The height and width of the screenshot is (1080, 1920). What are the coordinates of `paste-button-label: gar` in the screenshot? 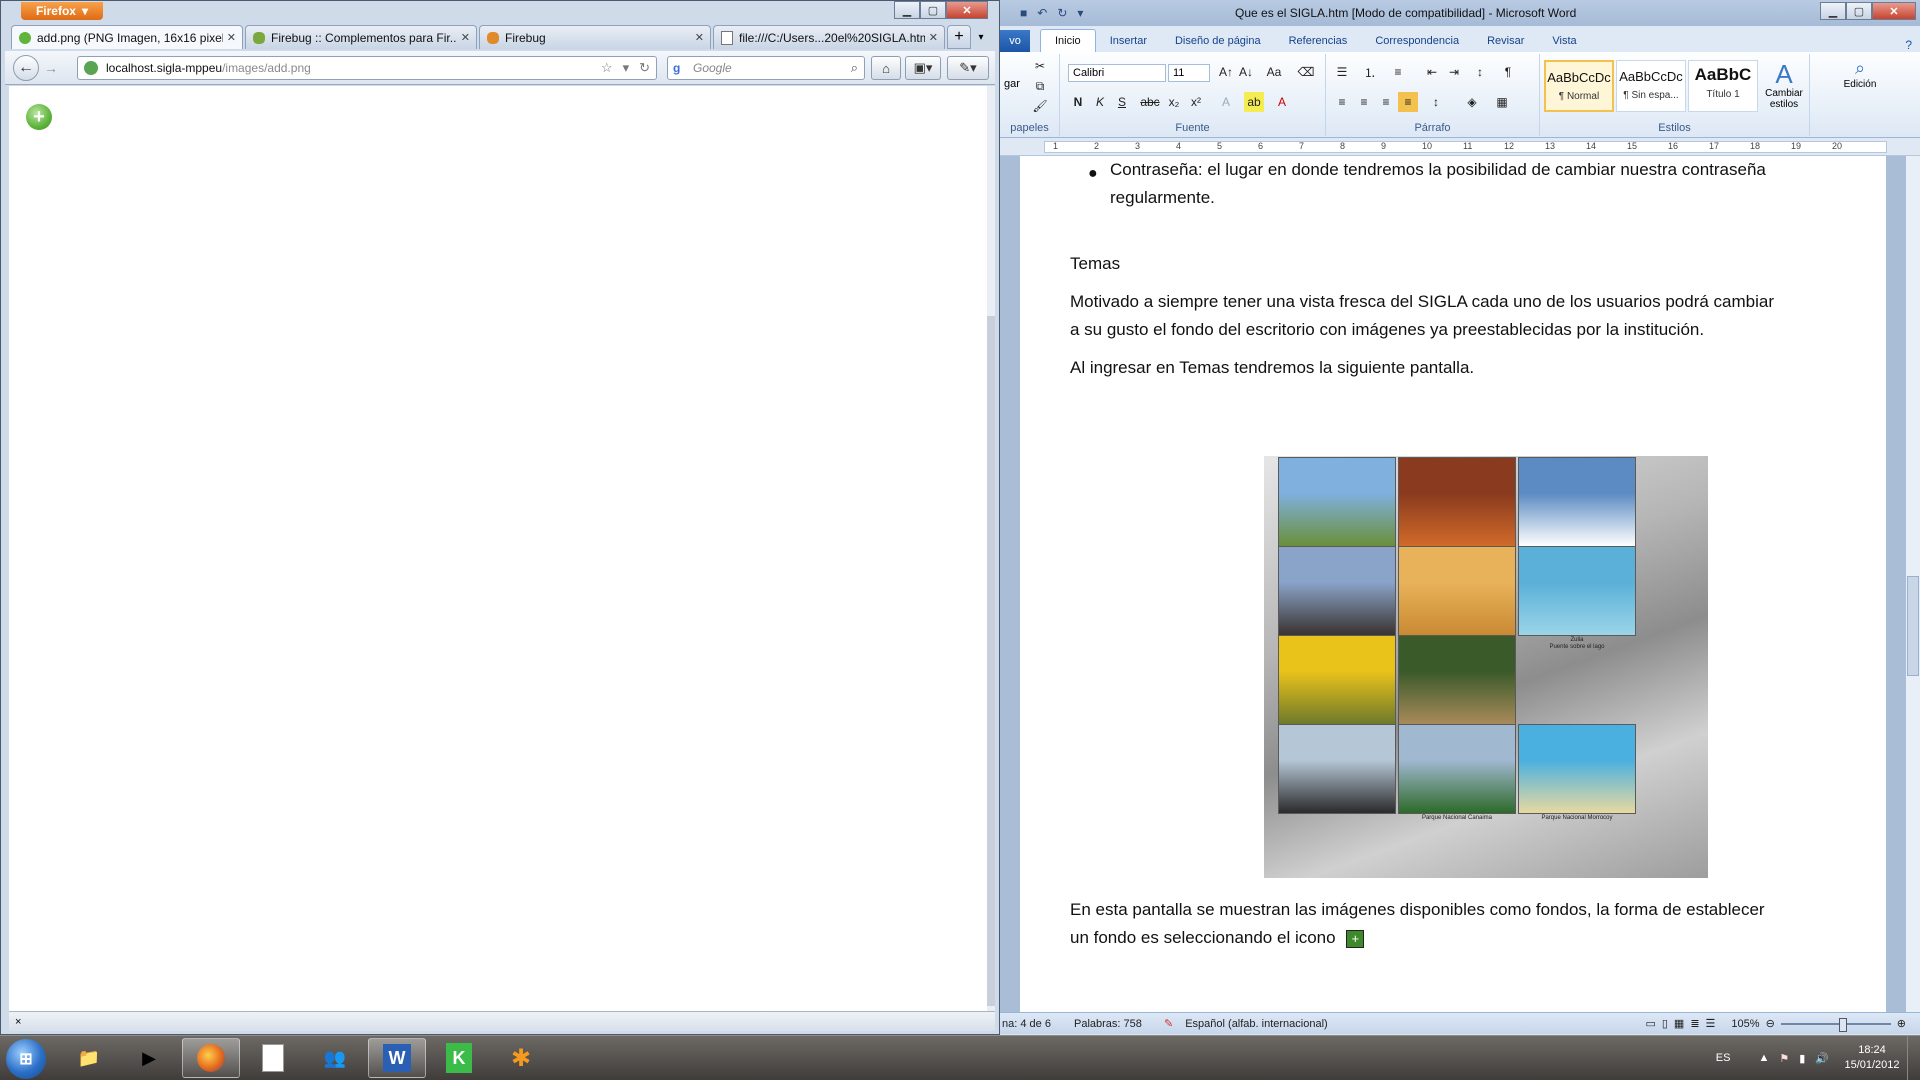 It's located at (1012, 84).